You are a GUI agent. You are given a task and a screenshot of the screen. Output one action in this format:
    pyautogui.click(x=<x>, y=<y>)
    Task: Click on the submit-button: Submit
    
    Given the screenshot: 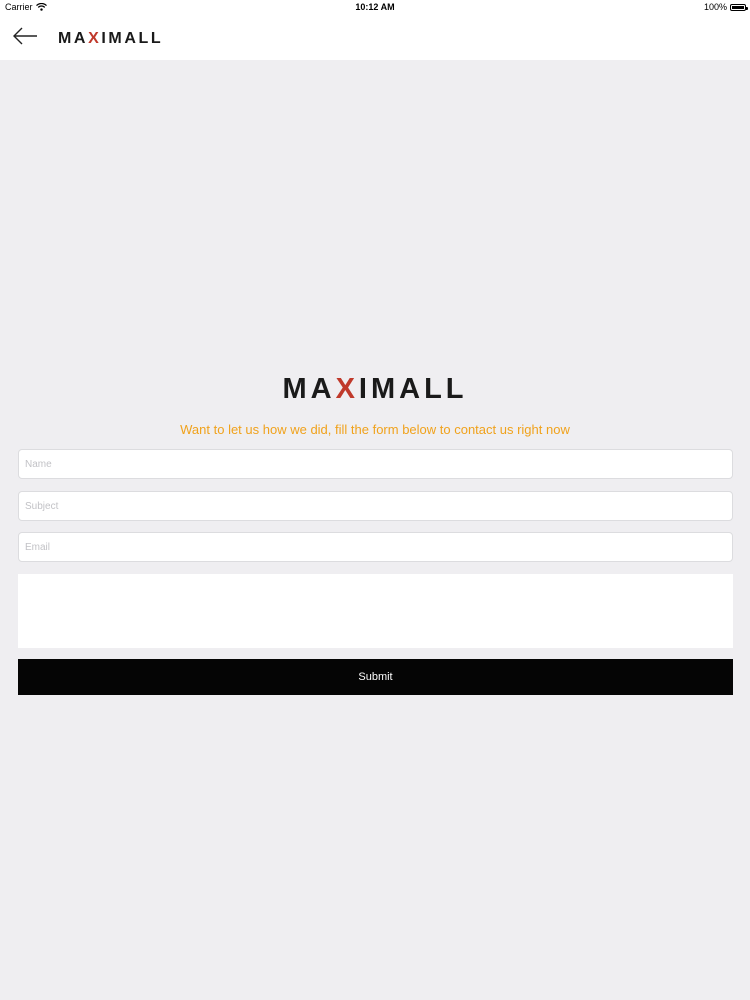 What is the action you would take?
    pyautogui.click(x=375, y=677)
    